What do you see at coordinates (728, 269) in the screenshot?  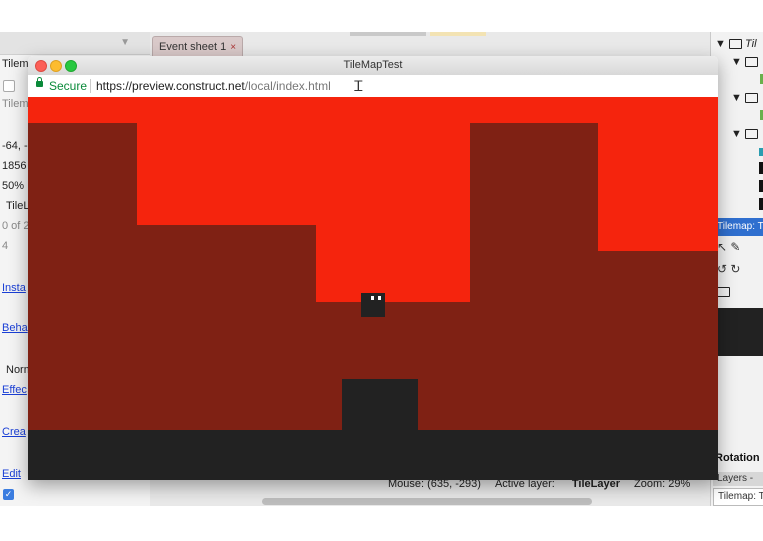 I see `tilemap-rotate-tools: ↺ ↻` at bounding box center [728, 269].